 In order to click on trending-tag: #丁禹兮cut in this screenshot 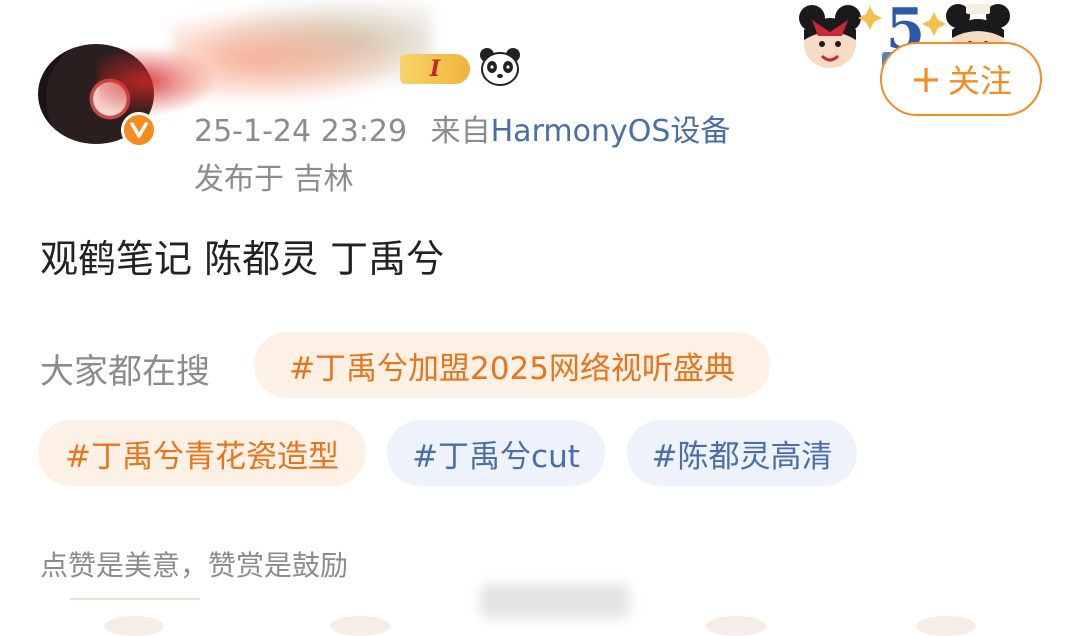, I will do `click(496, 453)`.